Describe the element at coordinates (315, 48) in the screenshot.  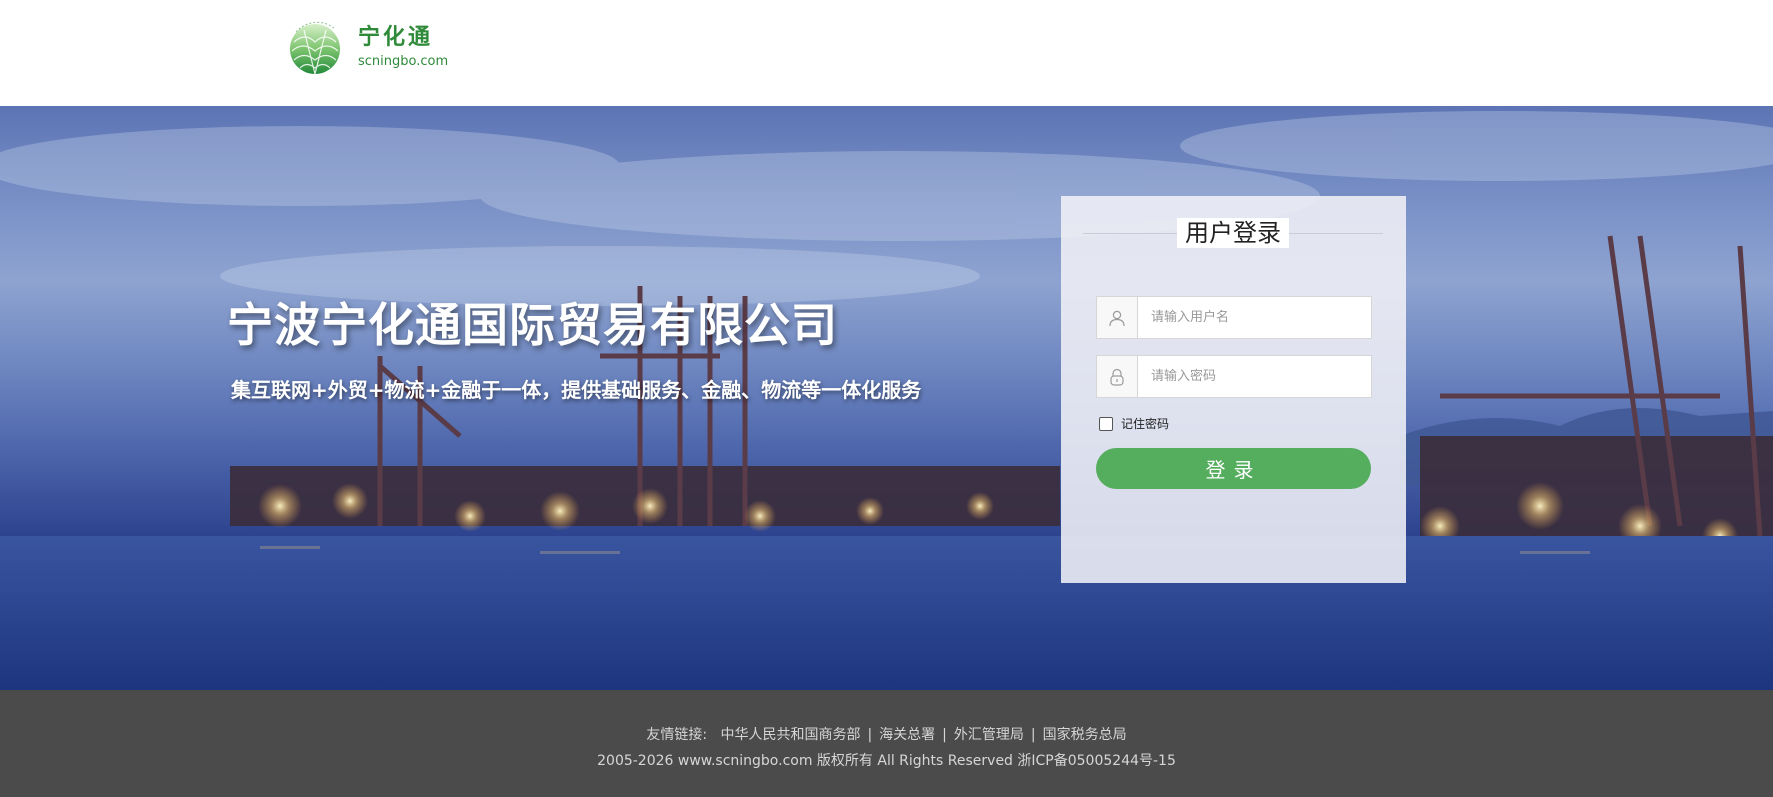
I see `logo-globe-icon` at that location.